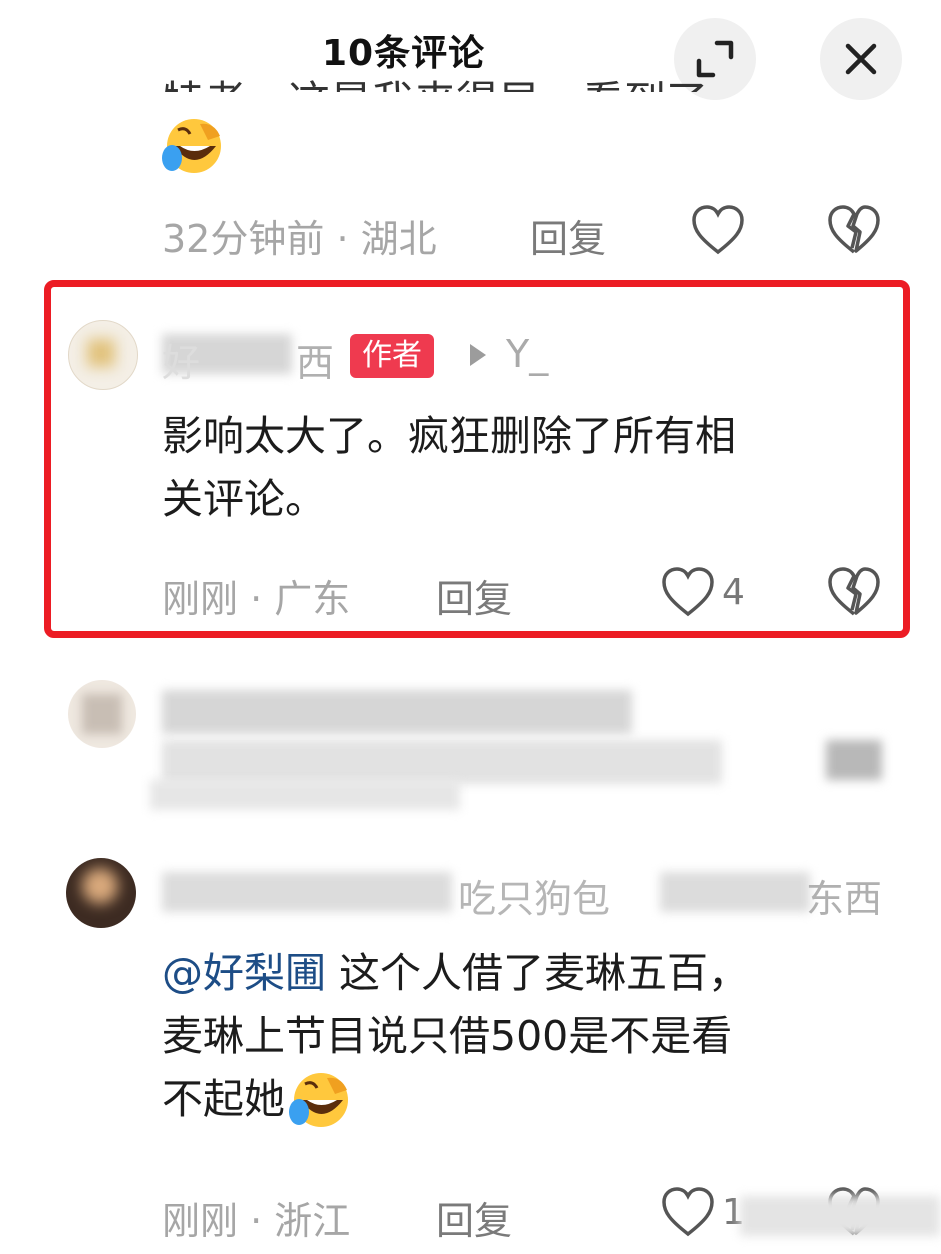  Describe the element at coordinates (256, 599) in the screenshot. I see `comment-time: 刚刚 · 广东` at that location.